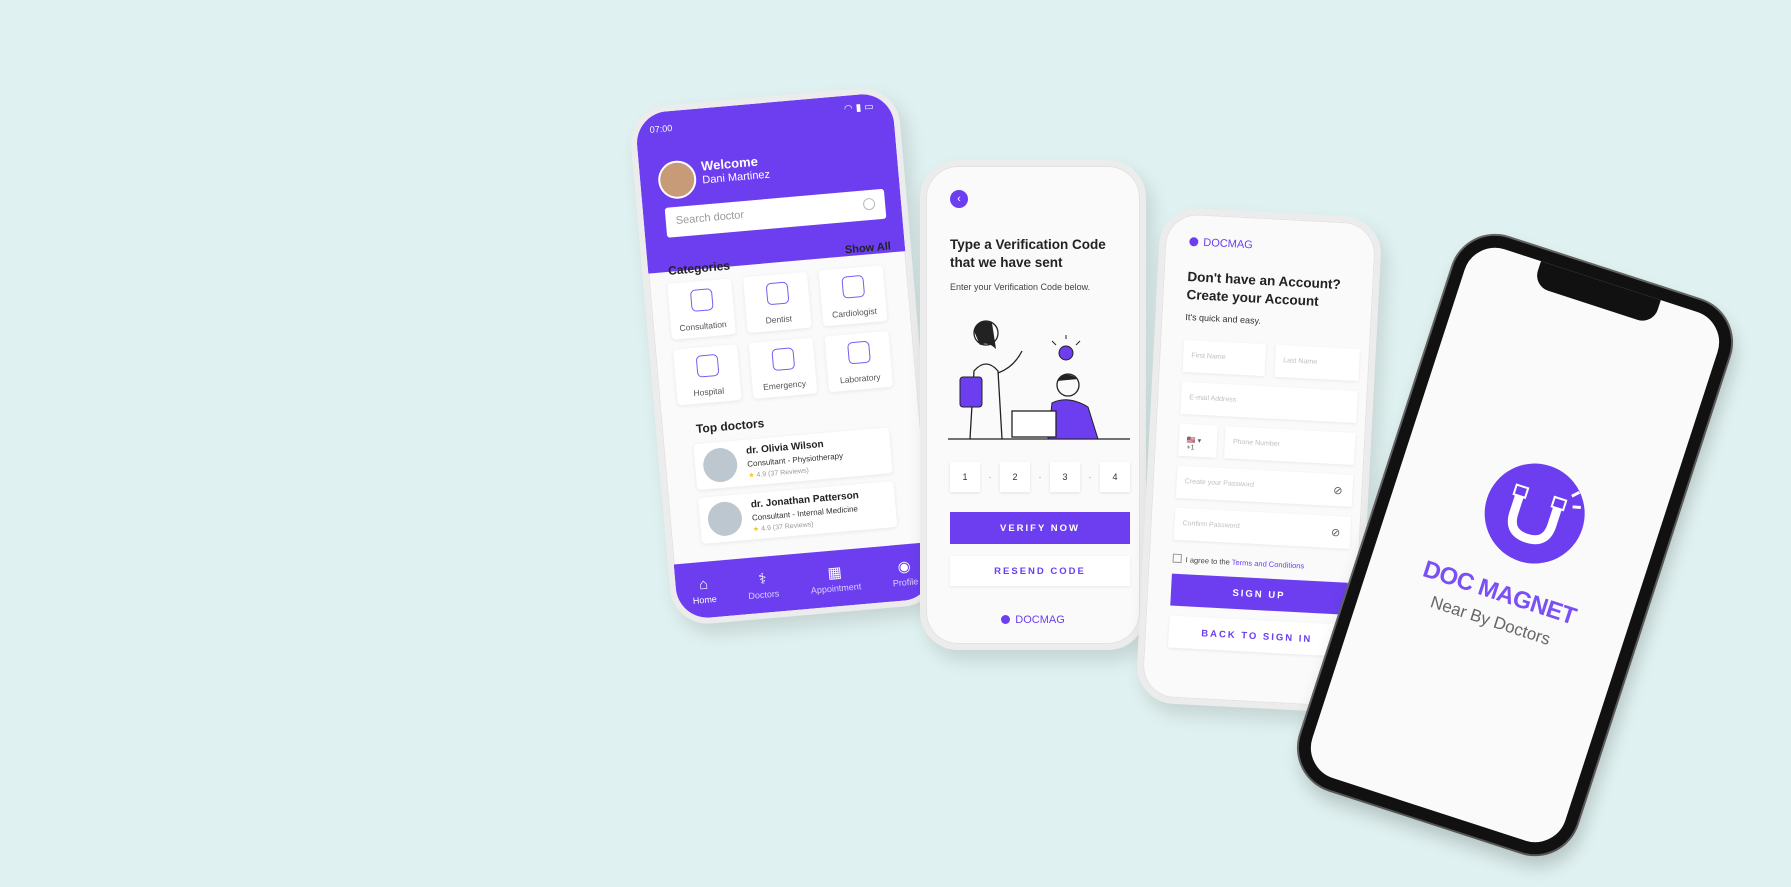  I want to click on brand-footer: DOCMAG, so click(1033, 620).